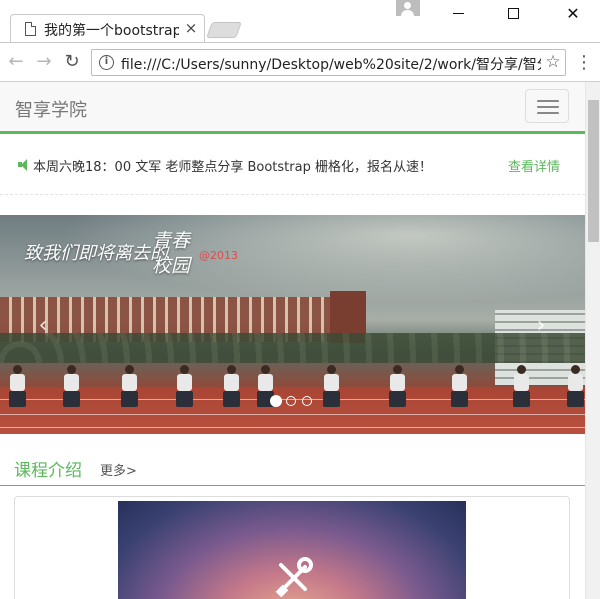  What do you see at coordinates (592, 340) in the screenshot?
I see `page-scrollbar` at bounding box center [592, 340].